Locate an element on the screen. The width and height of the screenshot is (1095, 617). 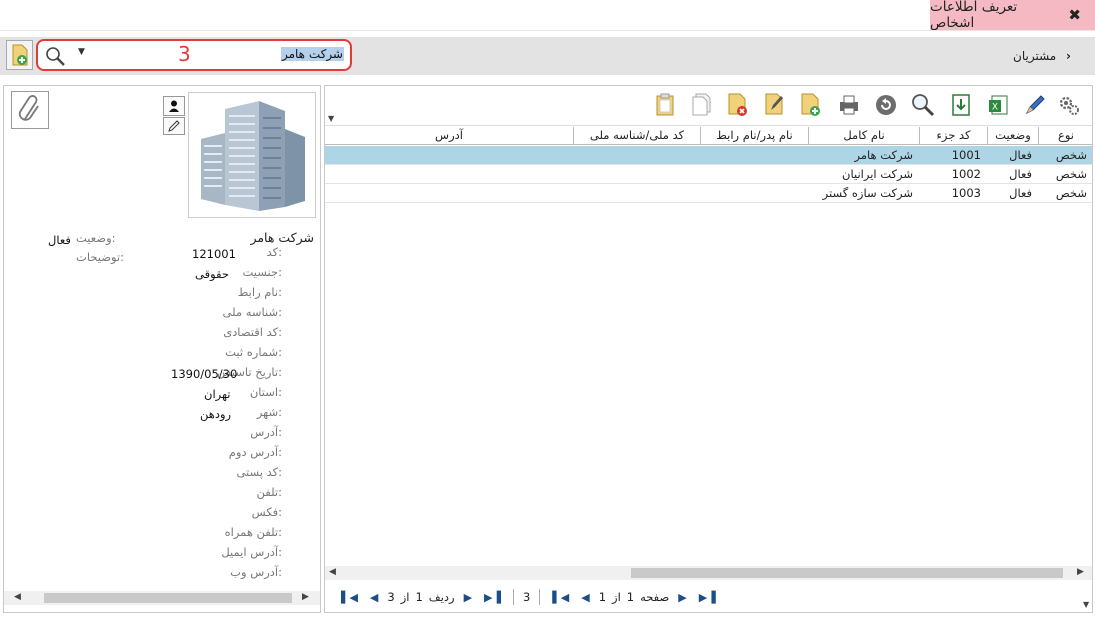
cell-full-name: شرکت سازه گستر is located at coordinates (867, 193).